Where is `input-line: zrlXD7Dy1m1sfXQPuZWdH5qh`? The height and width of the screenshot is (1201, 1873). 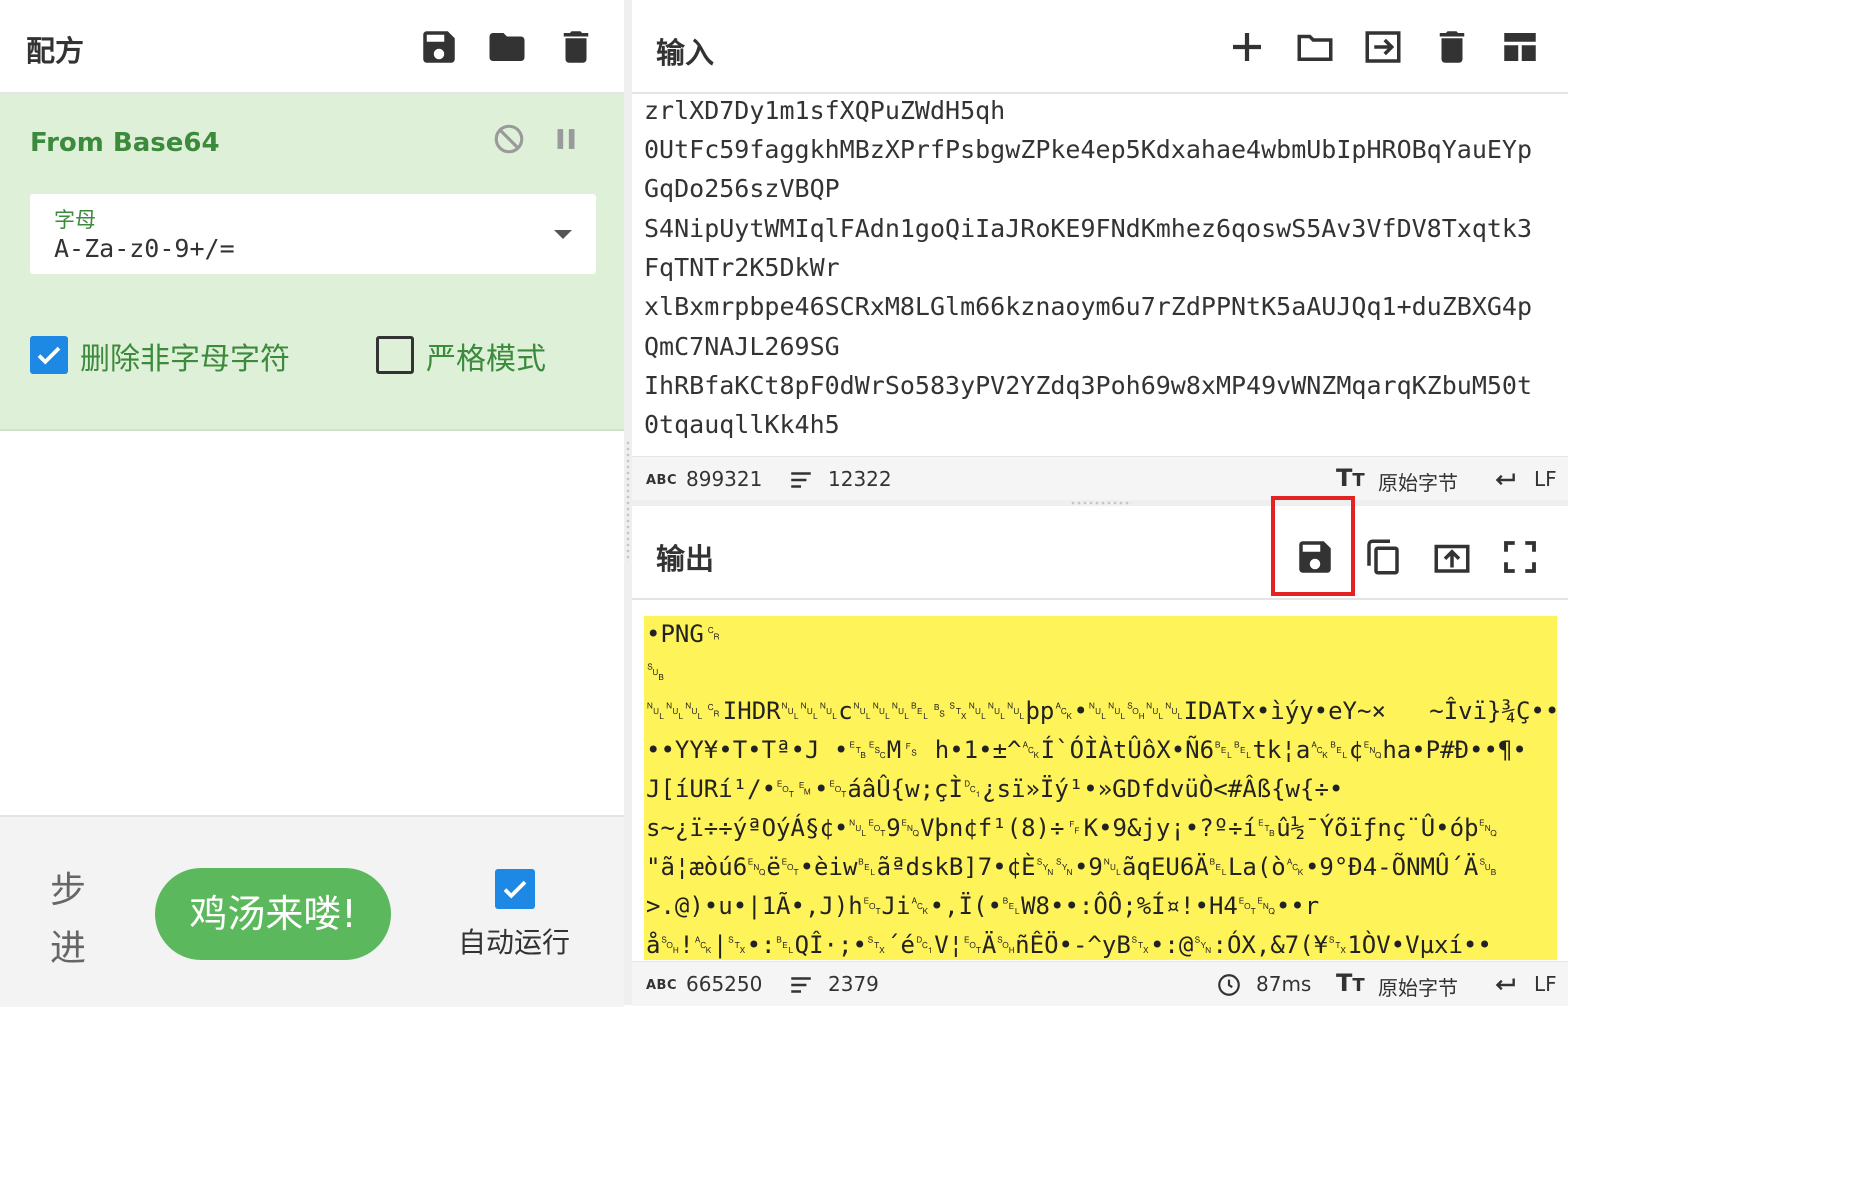 input-line: zrlXD7Dy1m1sfXQPuZWdH5qh is located at coordinates (825, 110).